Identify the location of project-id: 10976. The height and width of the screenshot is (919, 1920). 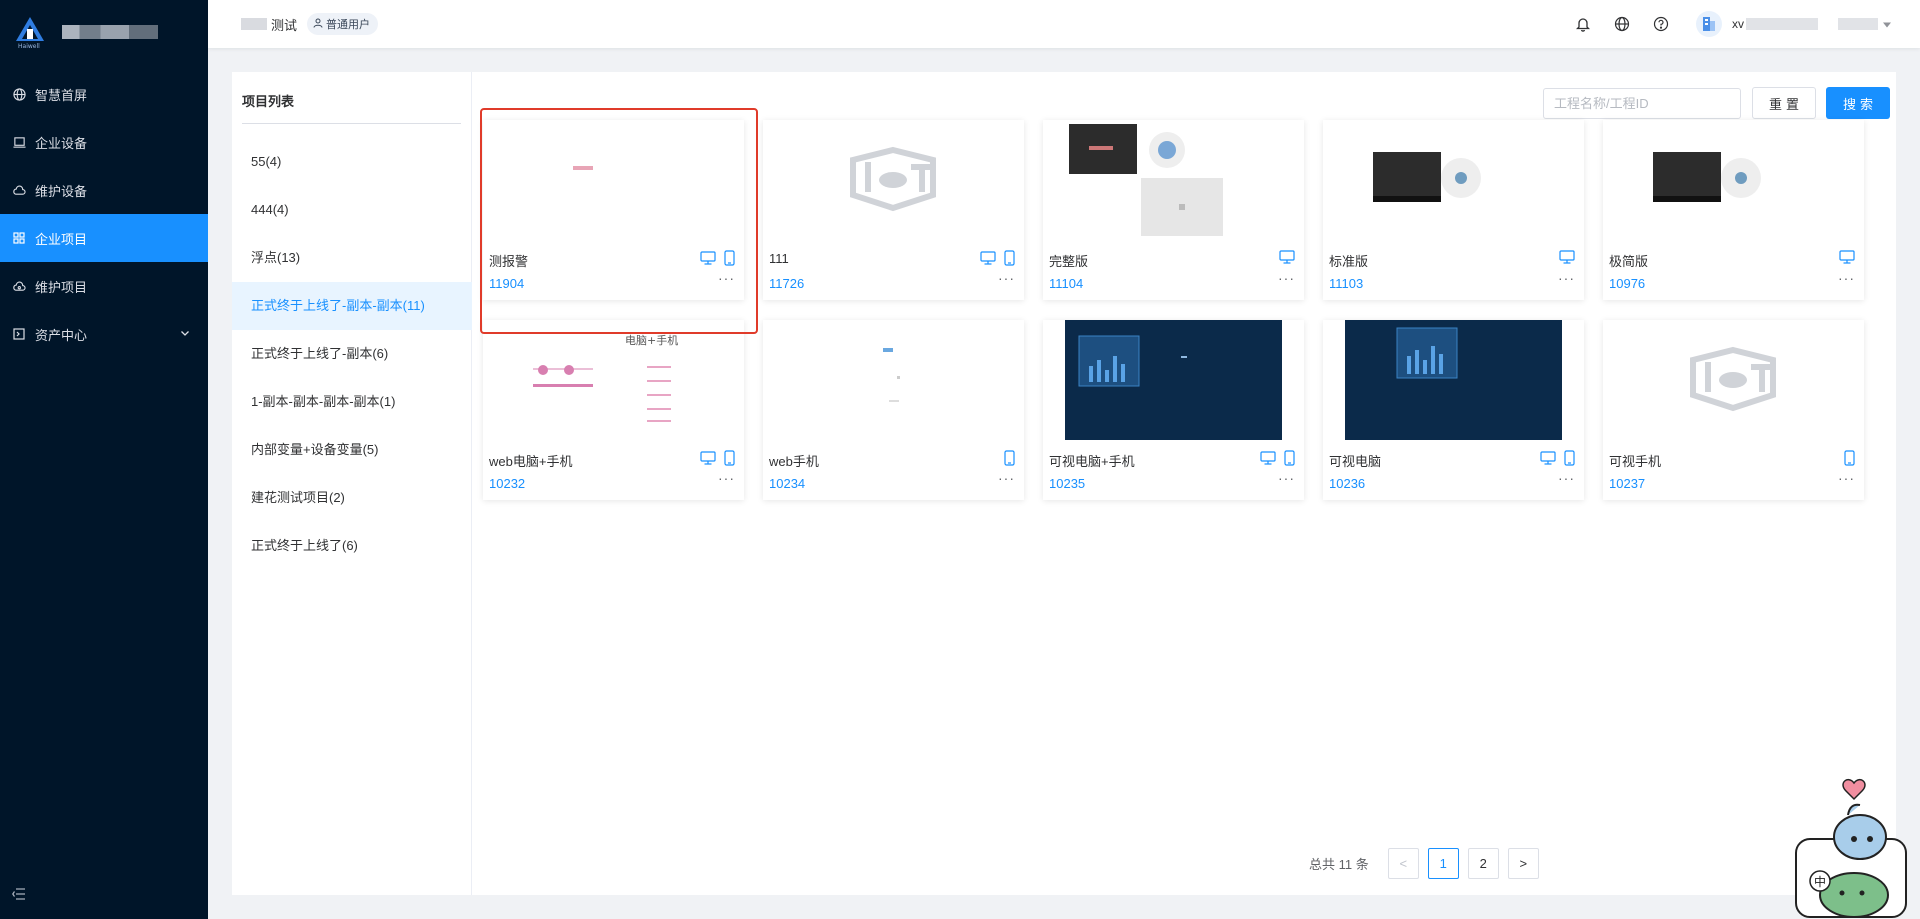
(1627, 283).